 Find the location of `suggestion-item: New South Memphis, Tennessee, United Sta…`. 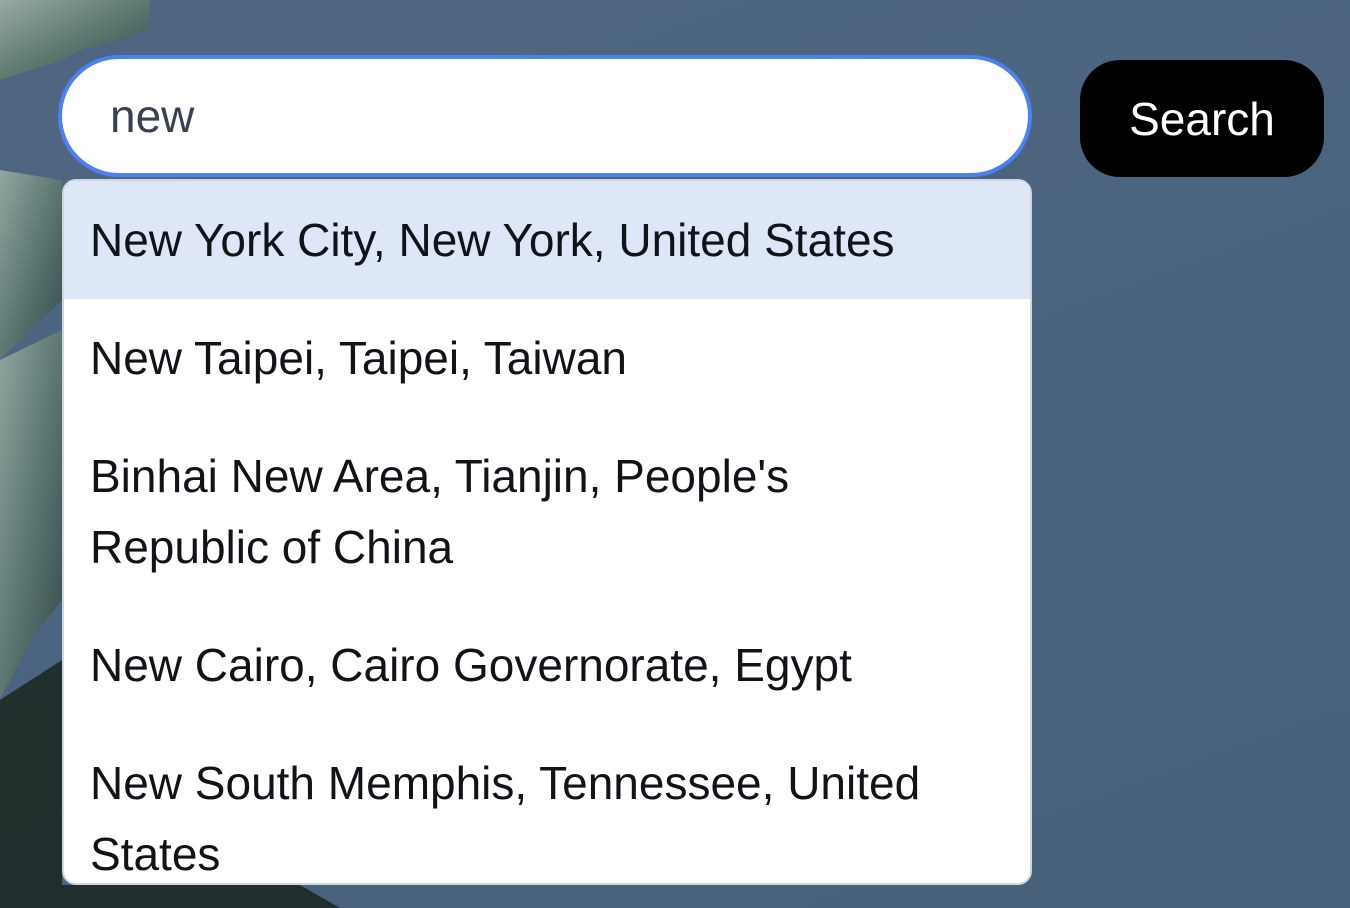

suggestion-item: New South Memphis, Tennessee, United Sta… is located at coordinates (547, 803).